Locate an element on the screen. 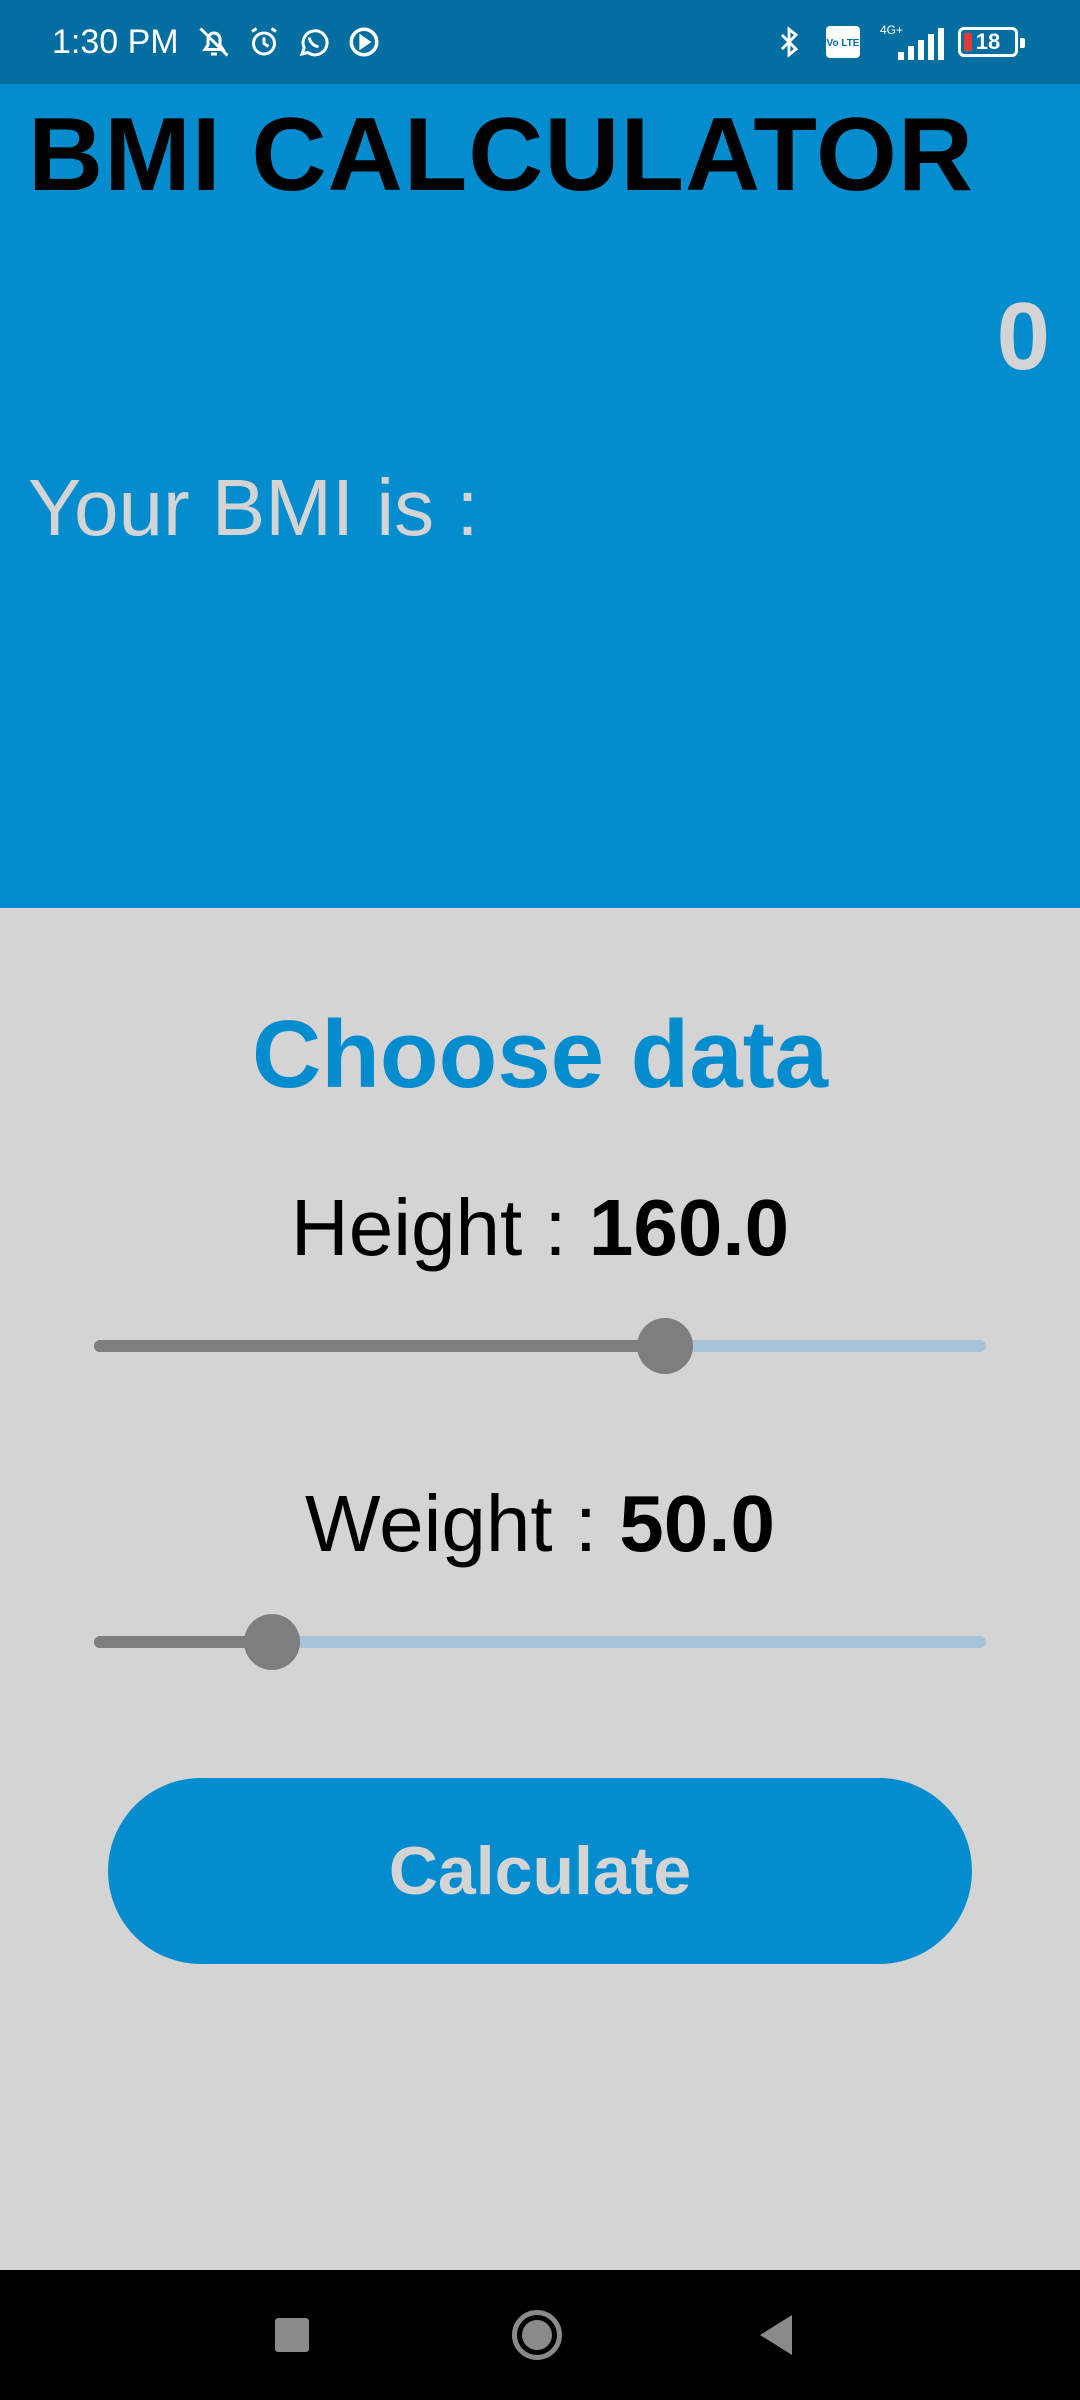 The width and height of the screenshot is (1080, 2400). svg-text: 4G+ is located at coordinates (891, 30).